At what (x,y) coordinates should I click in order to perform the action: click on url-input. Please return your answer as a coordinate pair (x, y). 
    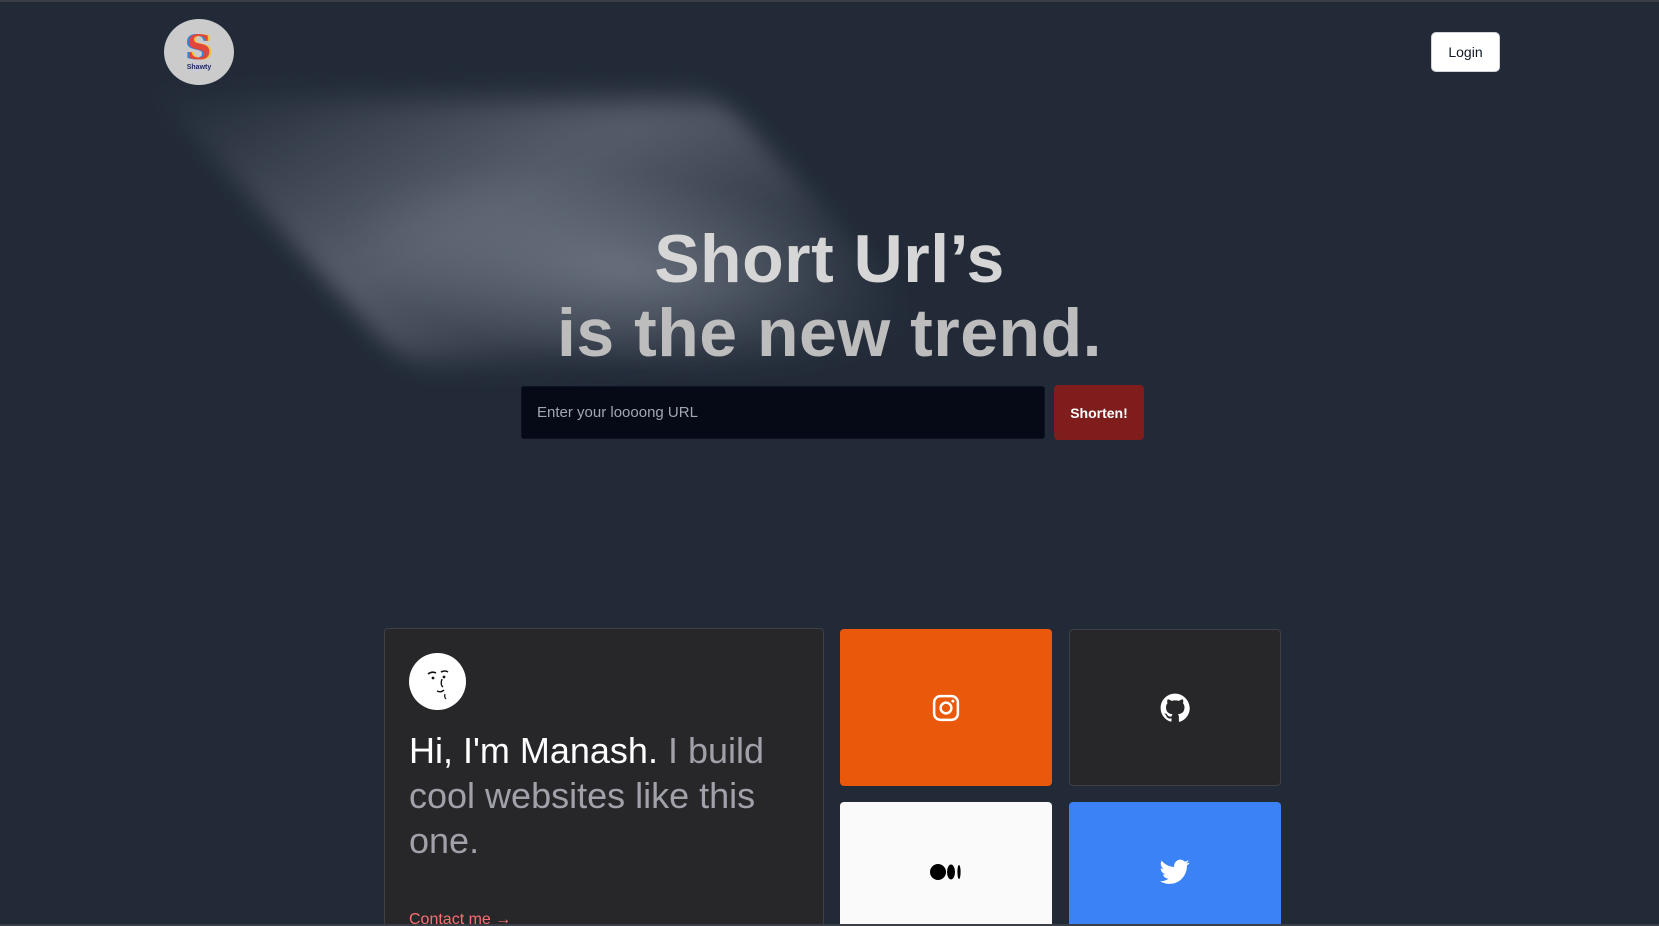
    Looking at the image, I should click on (783, 412).